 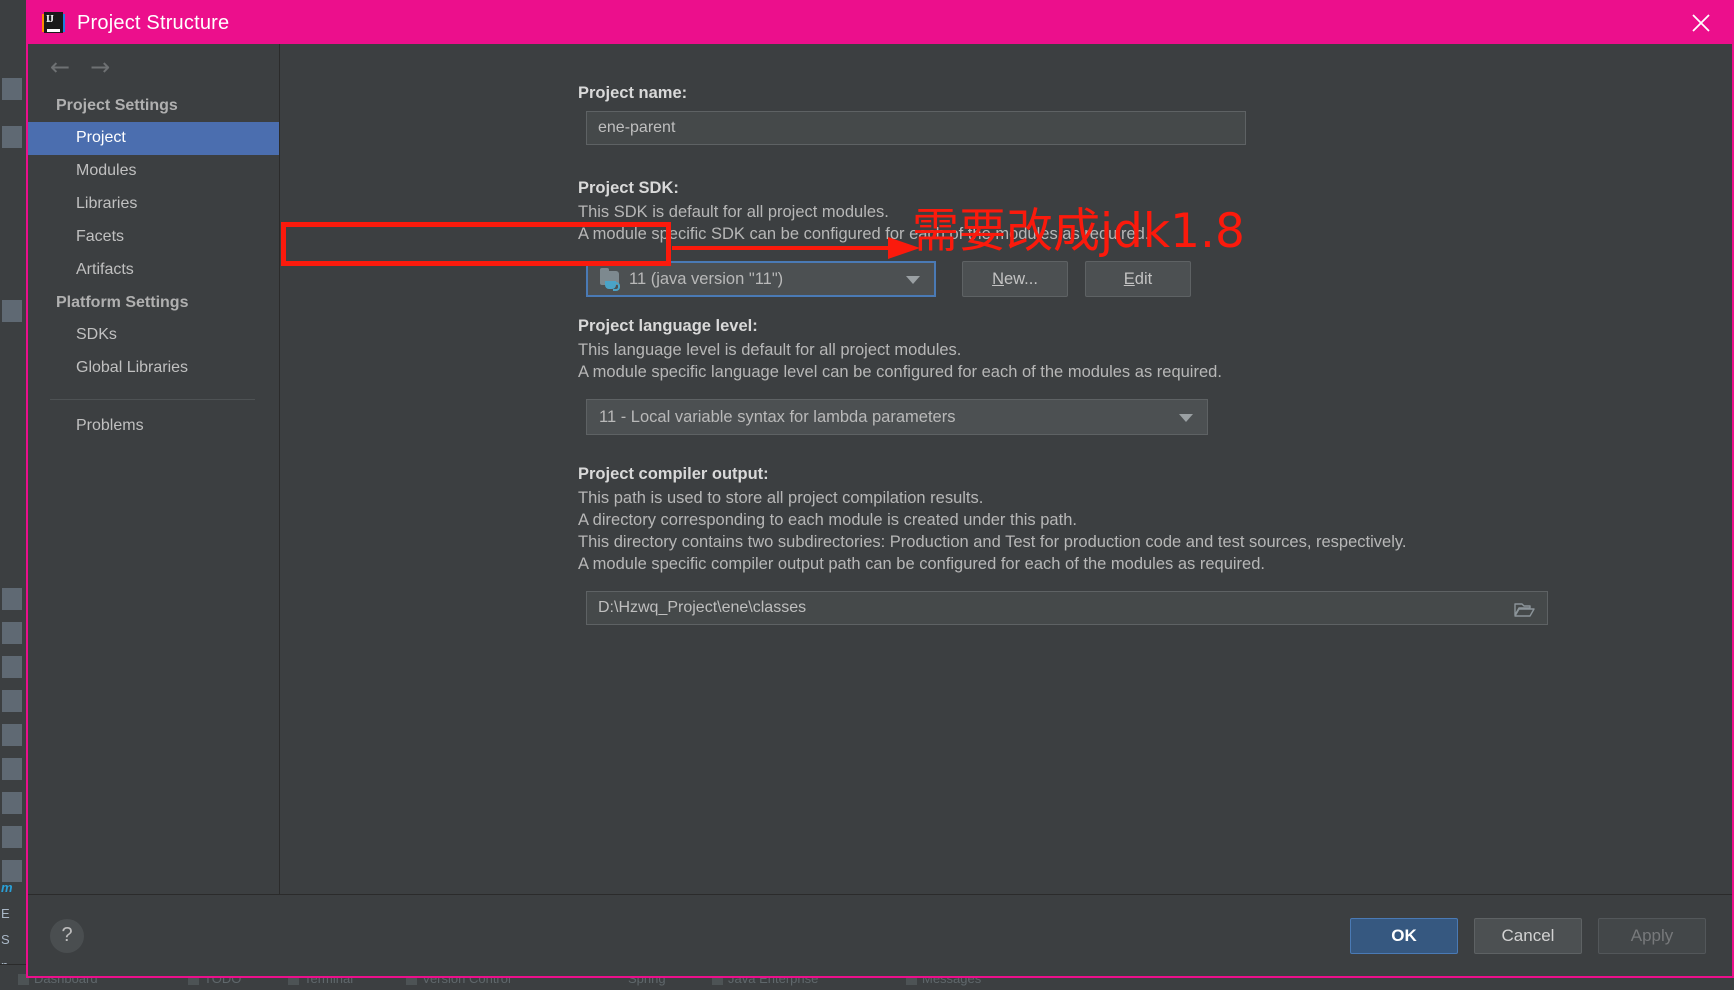 What do you see at coordinates (153, 171) in the screenshot?
I see `sidebar-item-modules: Modules` at bounding box center [153, 171].